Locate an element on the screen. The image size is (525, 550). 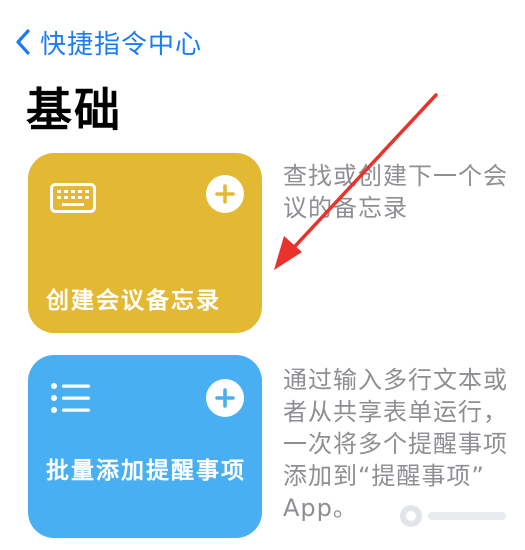
back-label: 快捷指令中心 is located at coordinates (121, 44).